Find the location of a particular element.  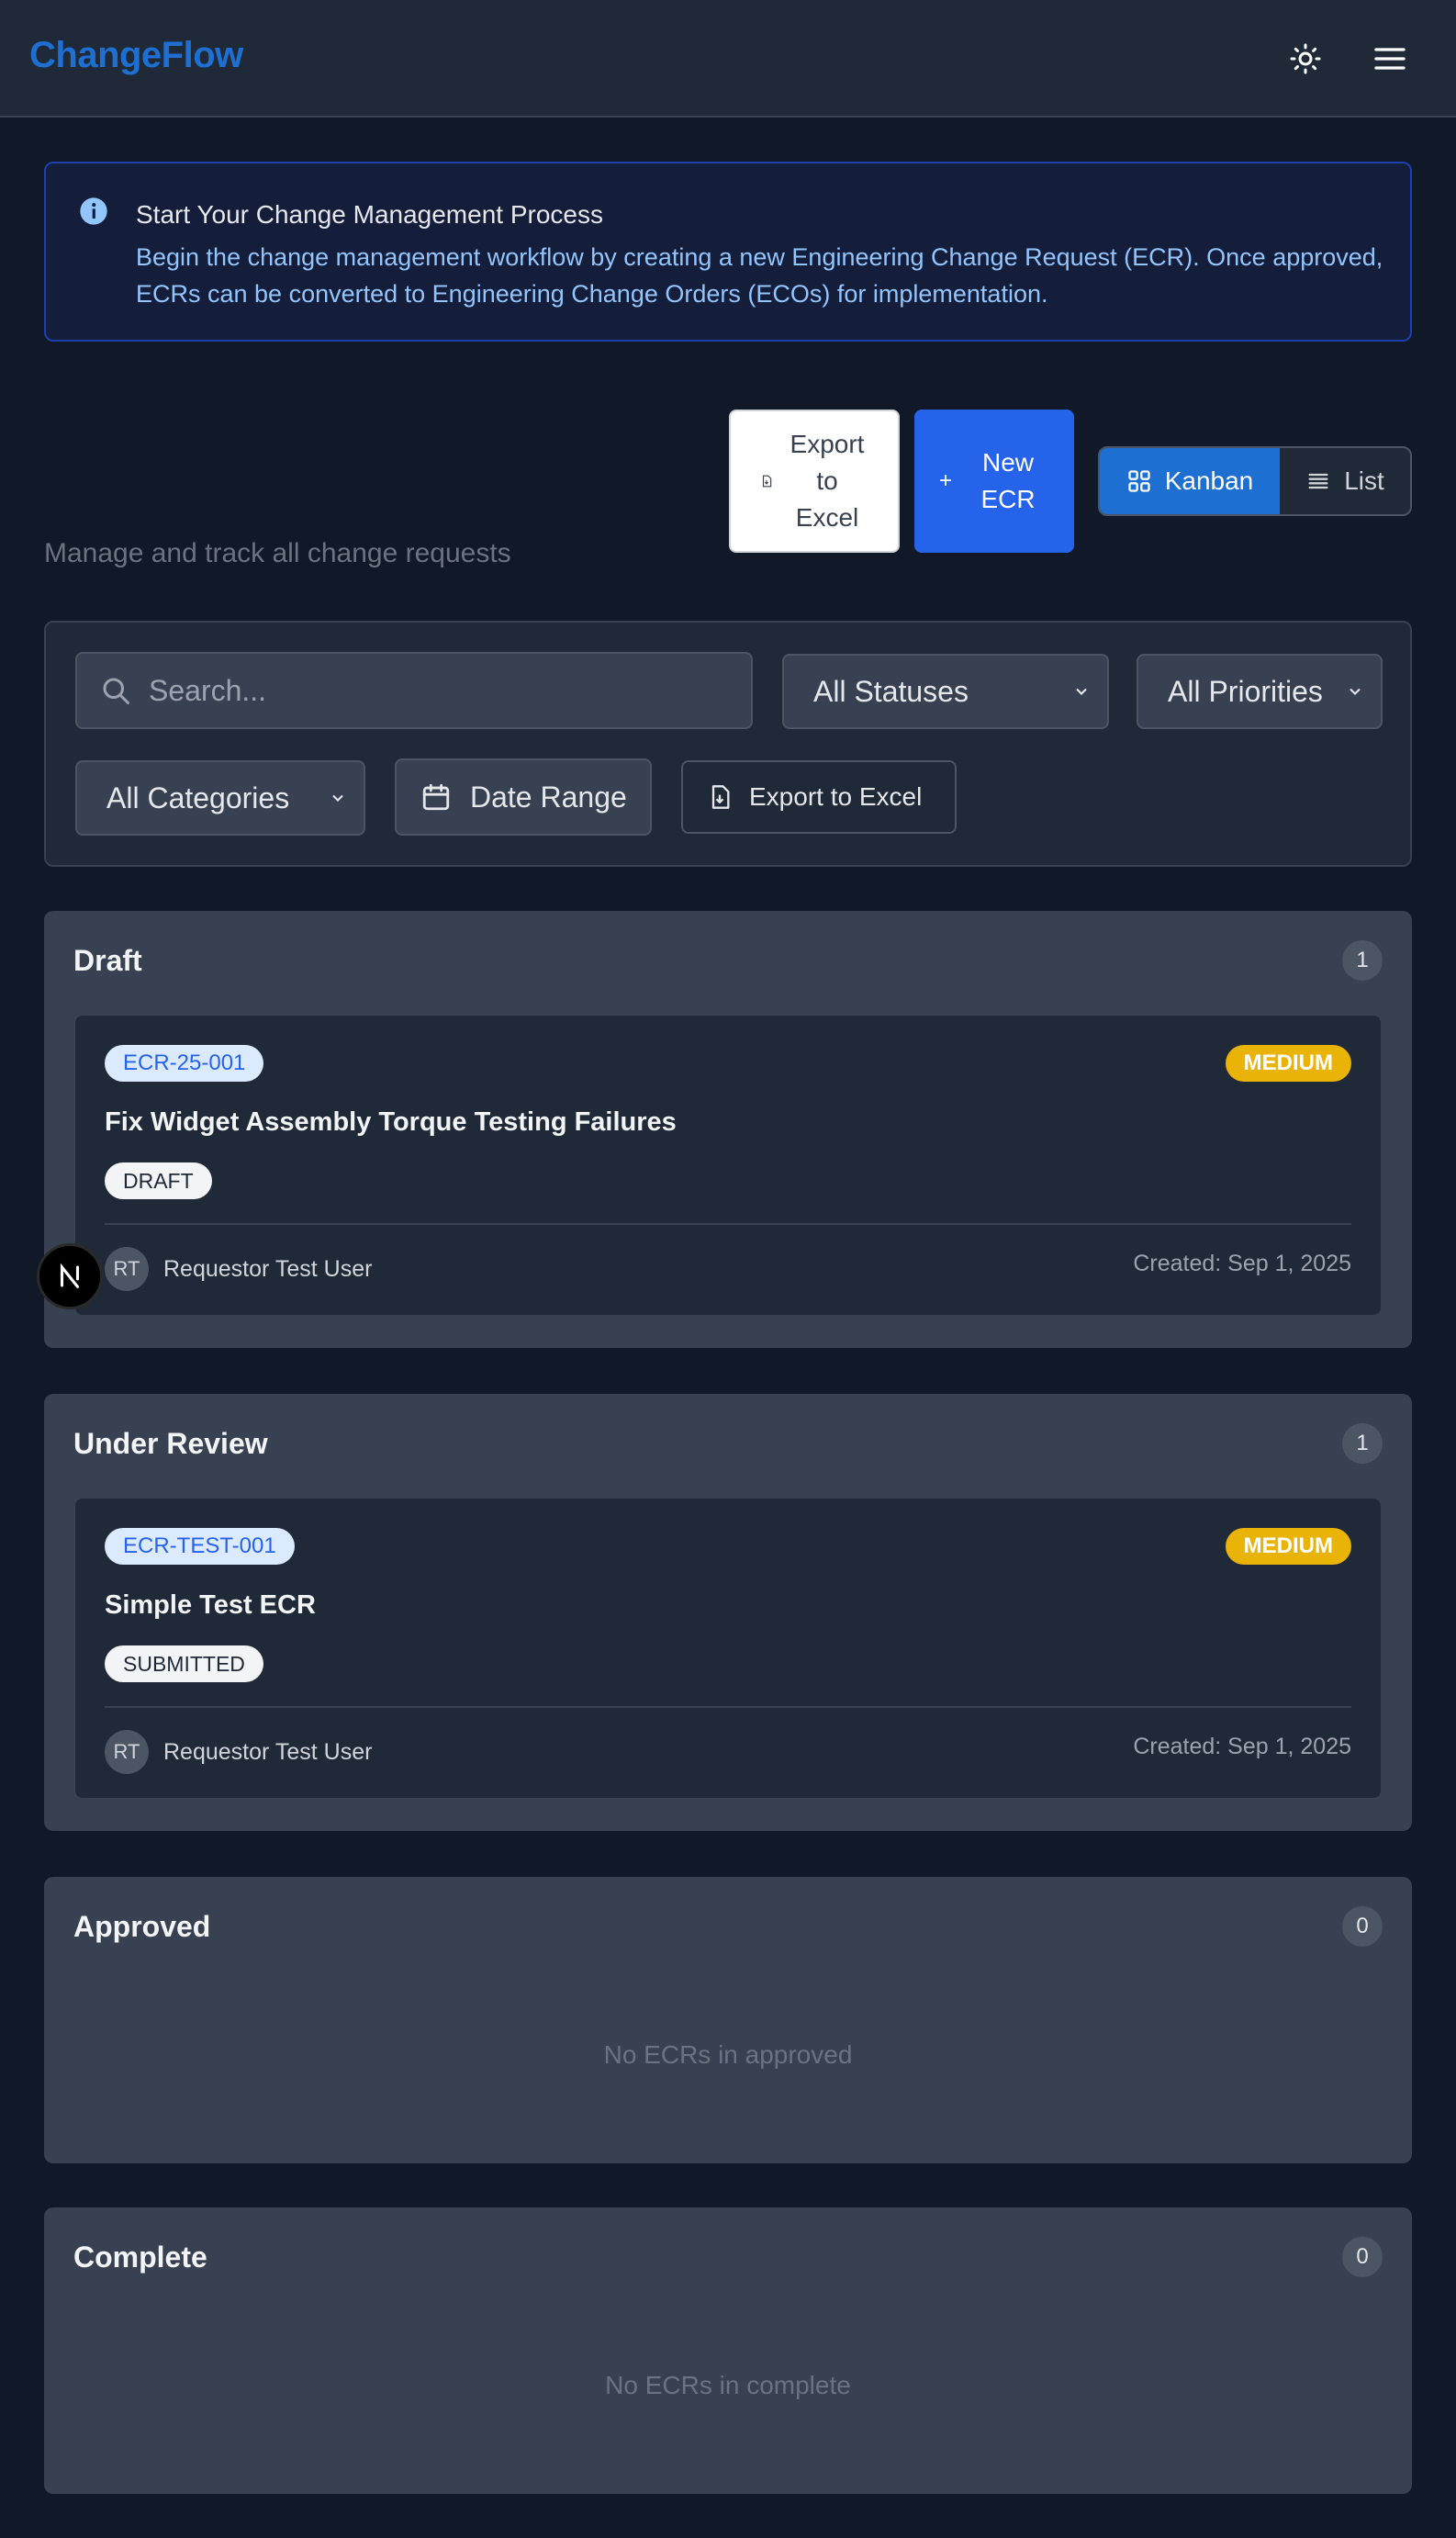

category-select-value: All Categories is located at coordinates (198, 797).